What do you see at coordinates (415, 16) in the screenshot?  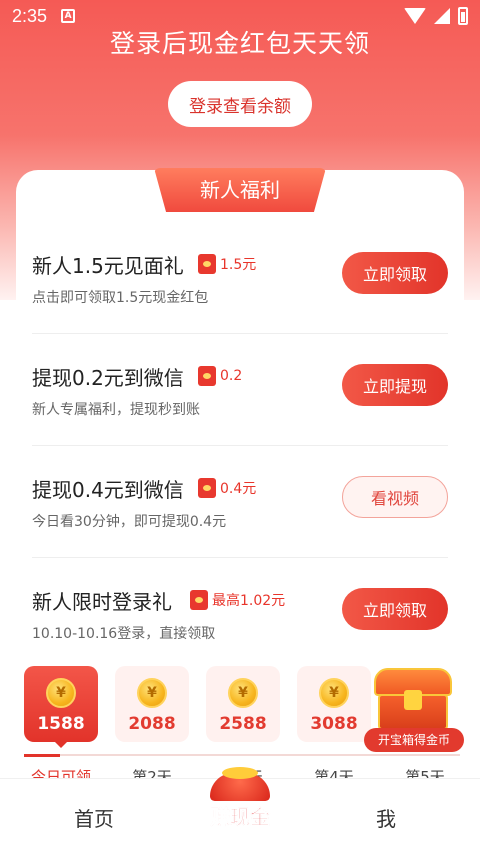 I see `wifi-icon` at bounding box center [415, 16].